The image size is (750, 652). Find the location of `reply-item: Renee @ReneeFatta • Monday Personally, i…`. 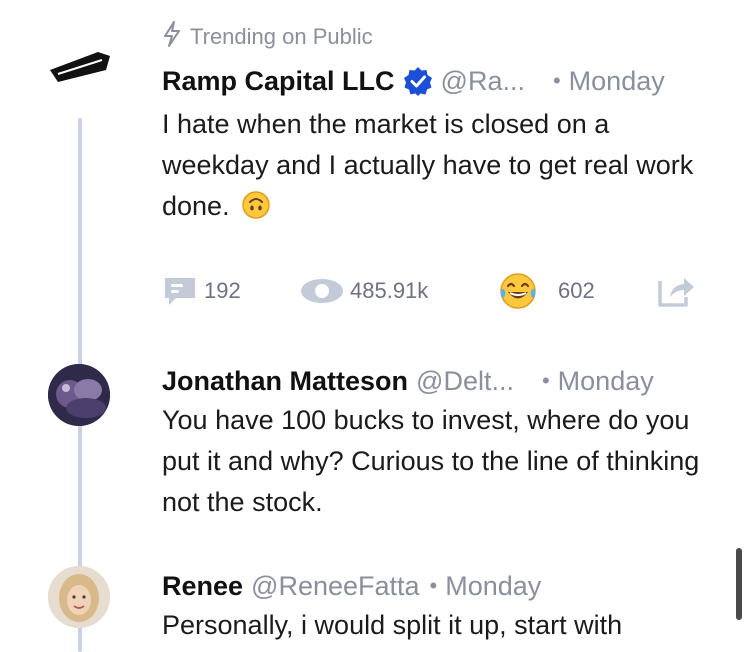

reply-item: Renee @ReneeFatta • Monday Personally, i… is located at coordinates (436, 607).